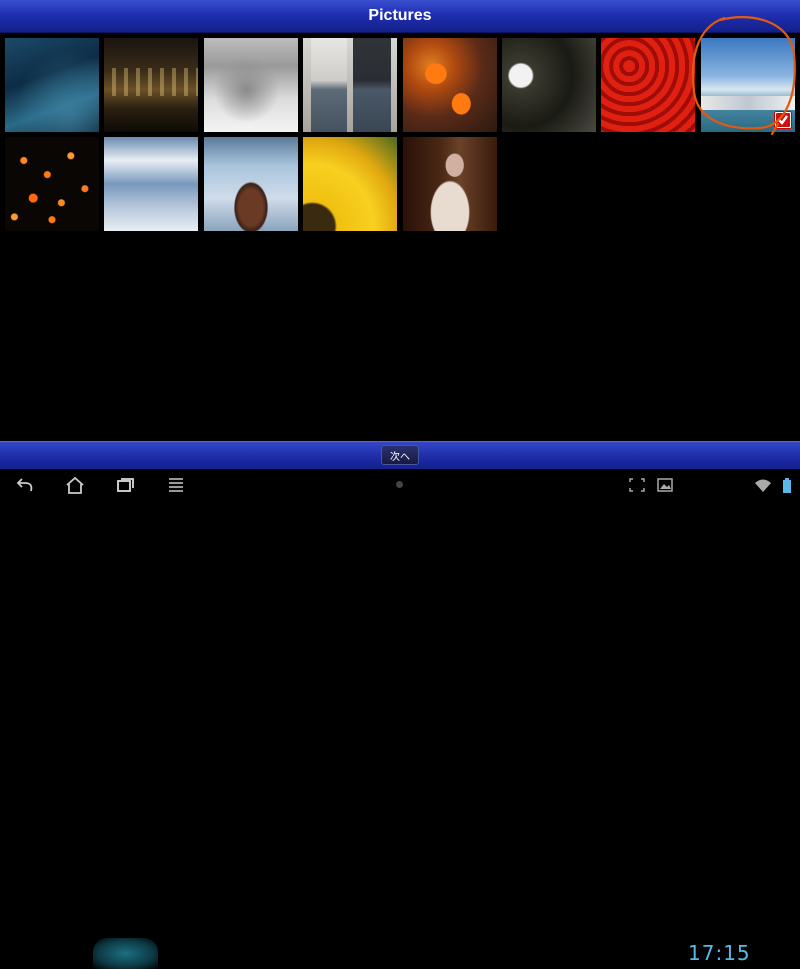 The height and width of the screenshot is (969, 800). Describe the element at coordinates (25, 485) in the screenshot. I see `back-icon` at that location.